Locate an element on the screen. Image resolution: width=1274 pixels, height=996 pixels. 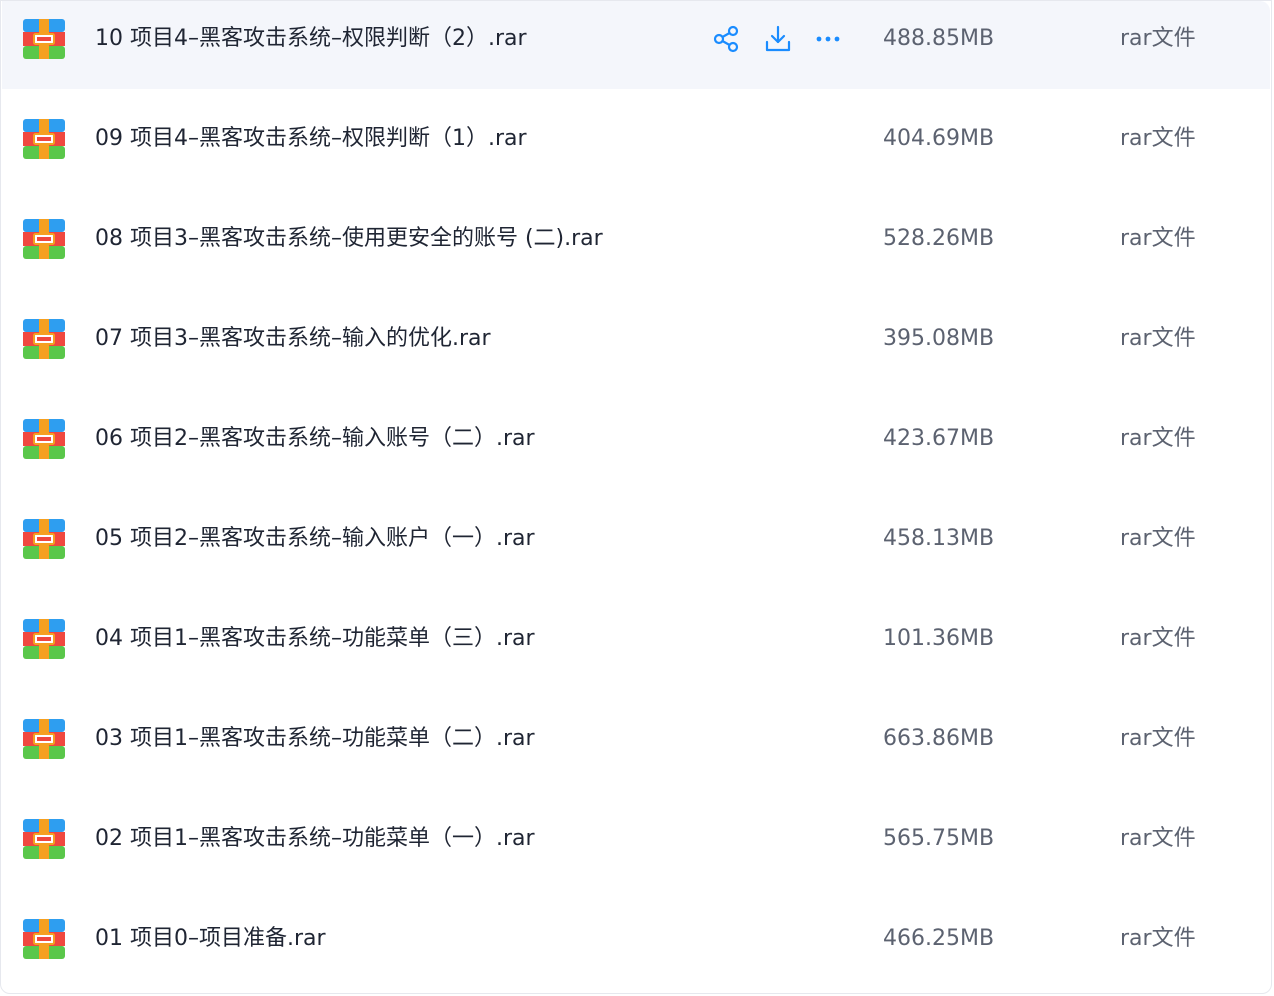
file-row: 09 项目4–黑客攻击系统–权限判断（1）.rar 404.69MB rar文件 is located at coordinates (636, 145).